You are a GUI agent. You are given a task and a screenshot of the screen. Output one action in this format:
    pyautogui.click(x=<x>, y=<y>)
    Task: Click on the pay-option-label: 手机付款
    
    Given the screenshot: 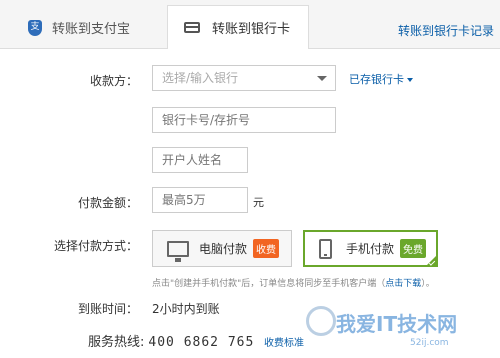 What is the action you would take?
    pyautogui.click(x=370, y=249)
    